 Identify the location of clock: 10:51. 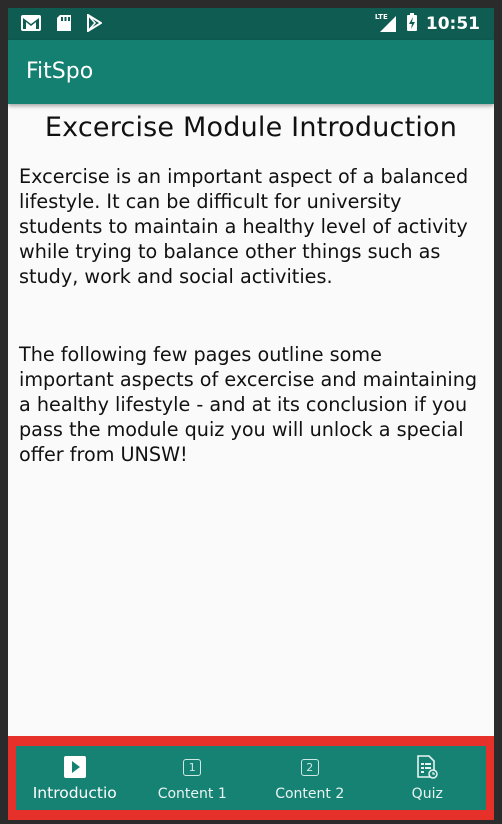
(452, 24).